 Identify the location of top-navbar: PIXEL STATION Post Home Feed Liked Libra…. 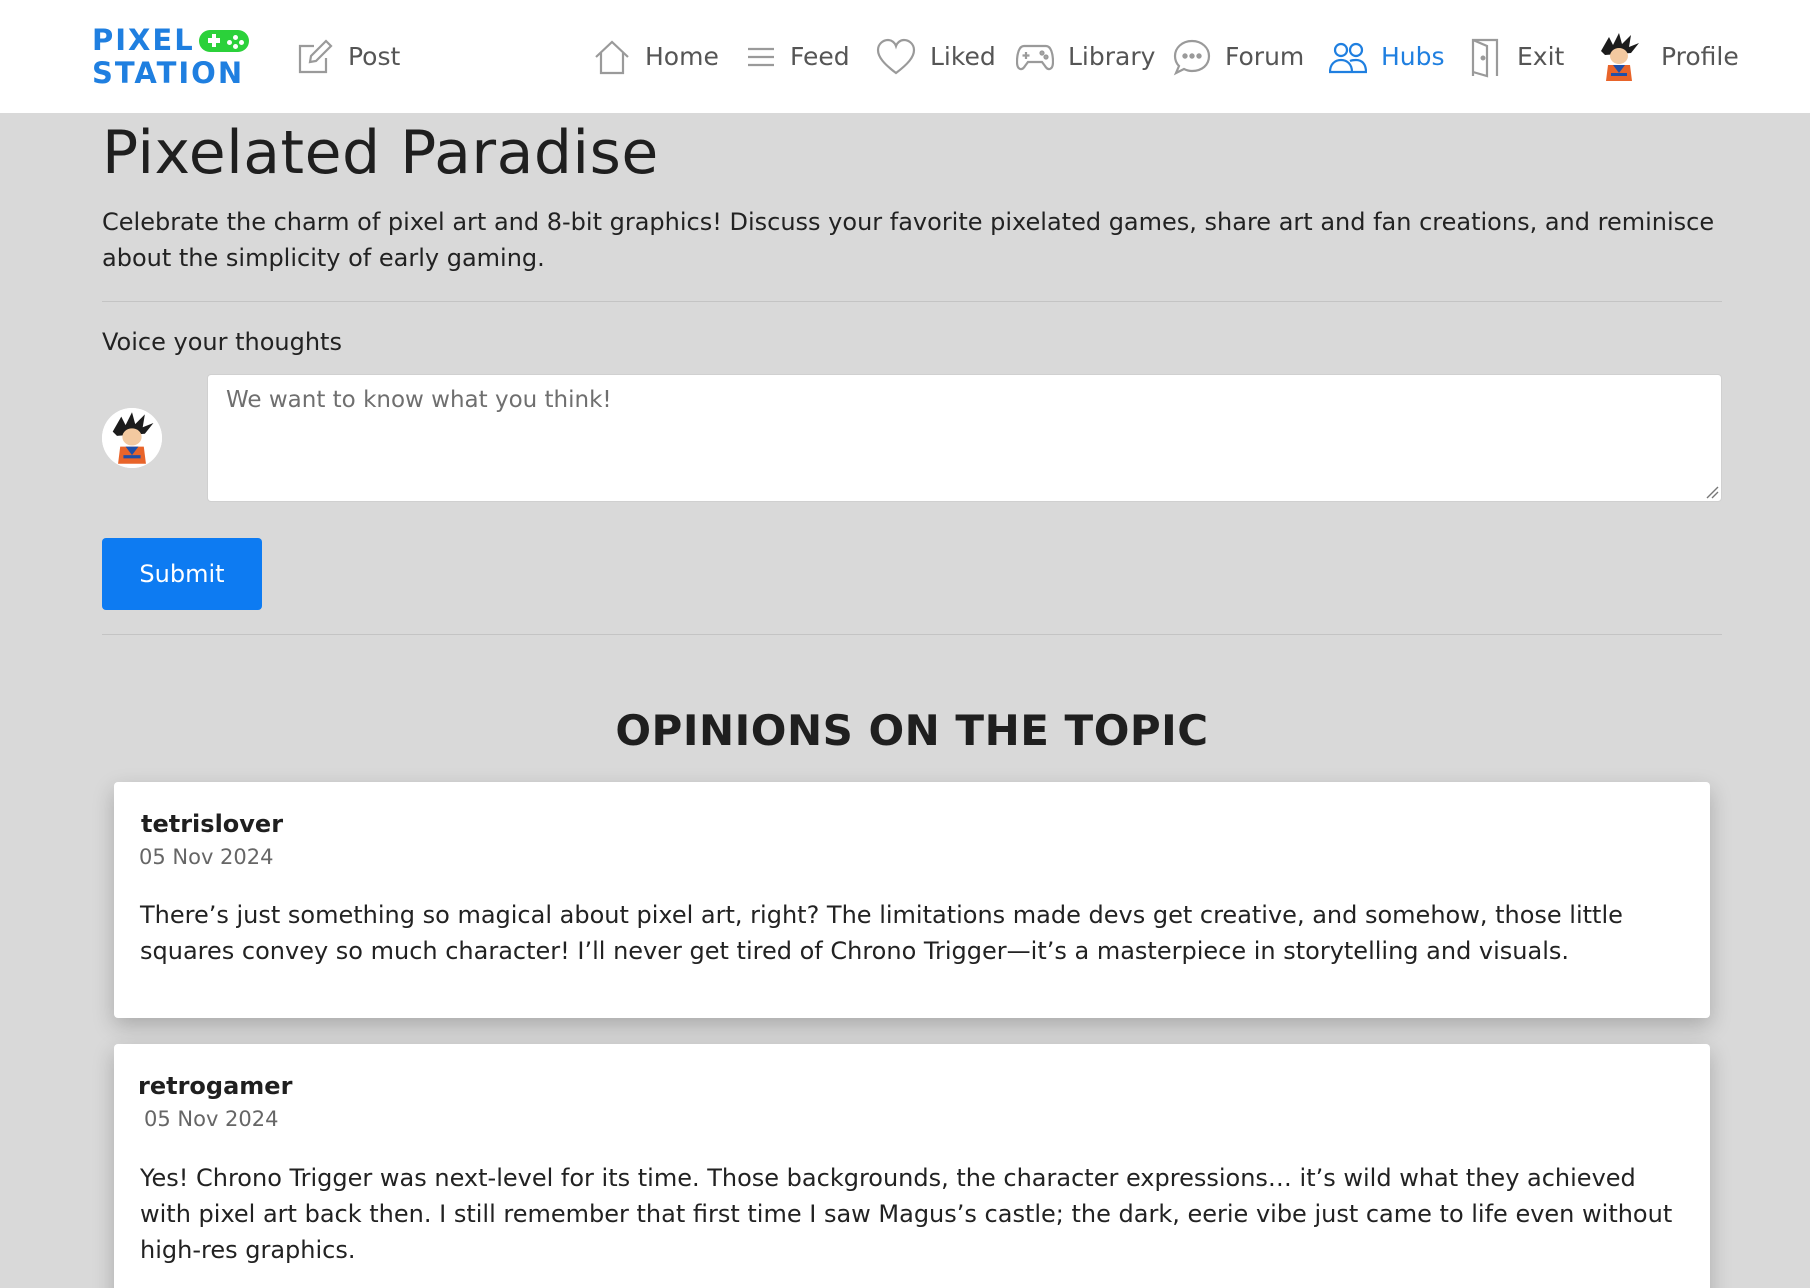
(905, 56).